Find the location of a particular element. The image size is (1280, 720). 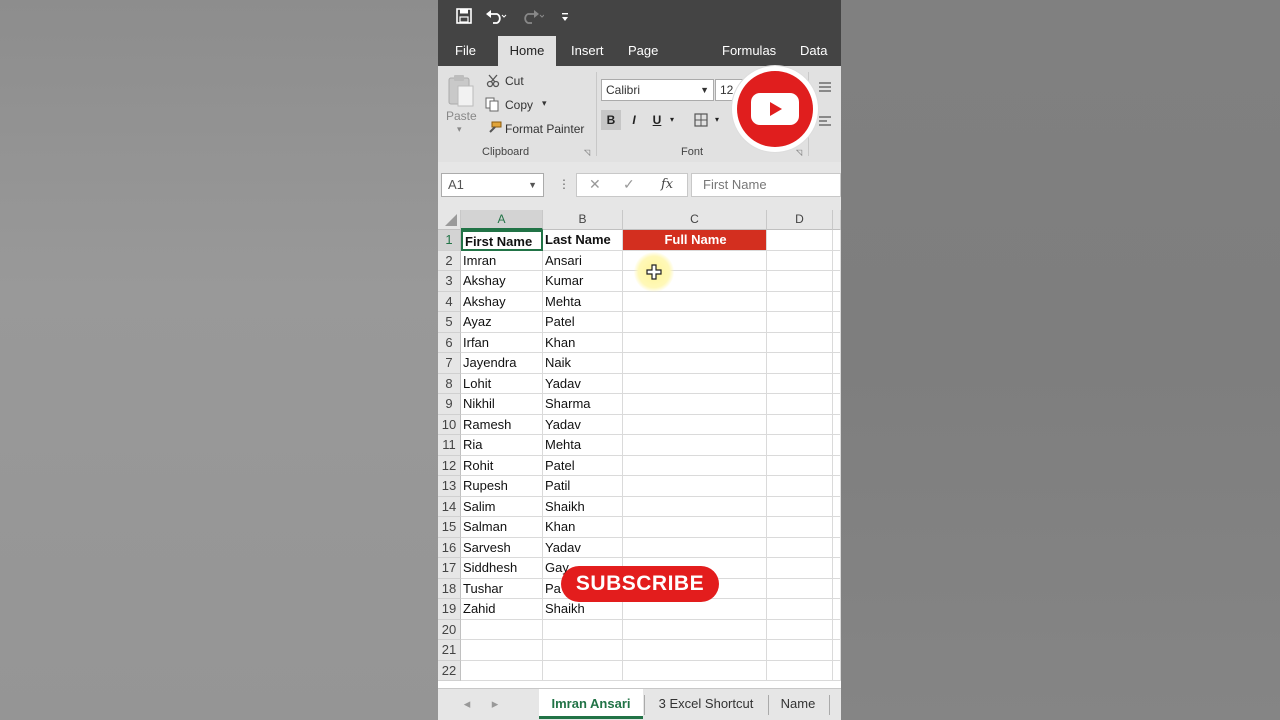

select-all-corner is located at coordinates (449, 220).